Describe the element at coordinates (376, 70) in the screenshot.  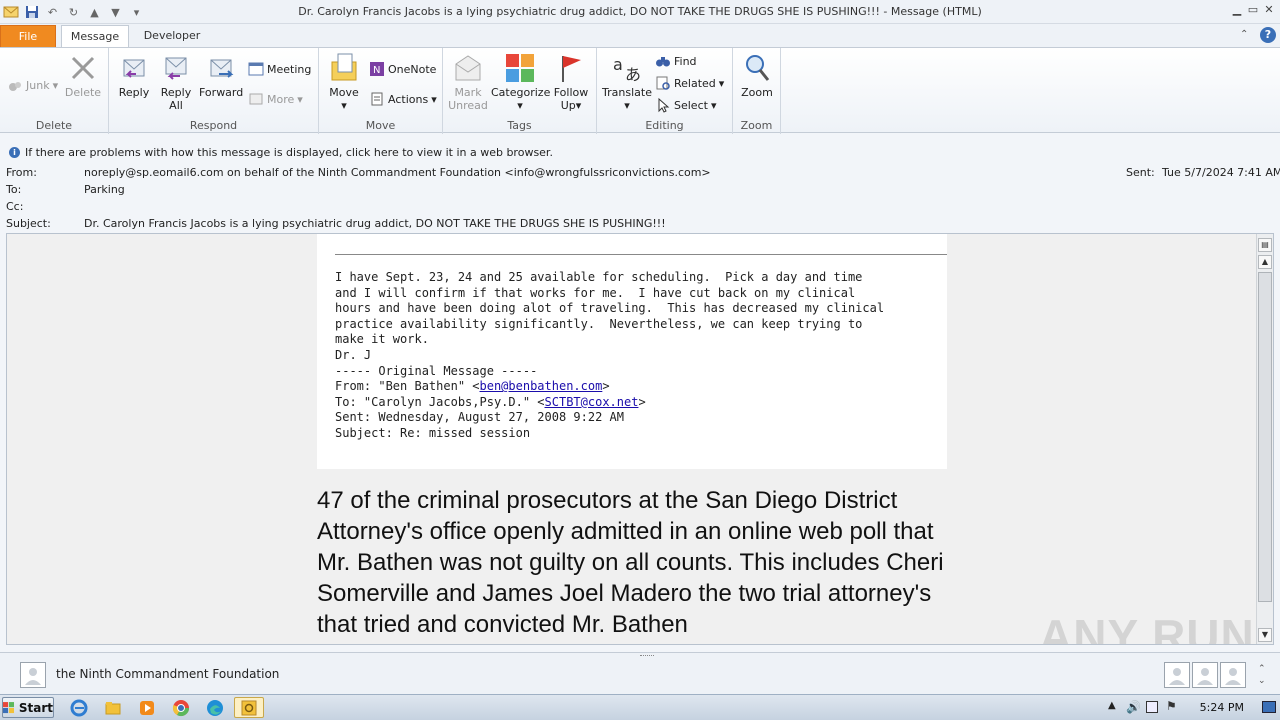
I see `svg-text: N` at that location.